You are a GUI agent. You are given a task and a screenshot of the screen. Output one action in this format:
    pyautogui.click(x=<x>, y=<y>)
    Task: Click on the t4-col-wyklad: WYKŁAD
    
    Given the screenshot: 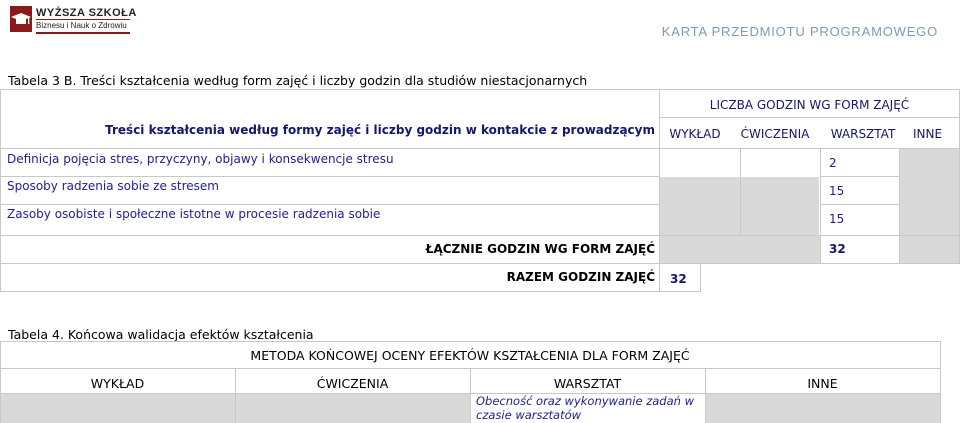 What is the action you would take?
    pyautogui.click(x=117, y=383)
    